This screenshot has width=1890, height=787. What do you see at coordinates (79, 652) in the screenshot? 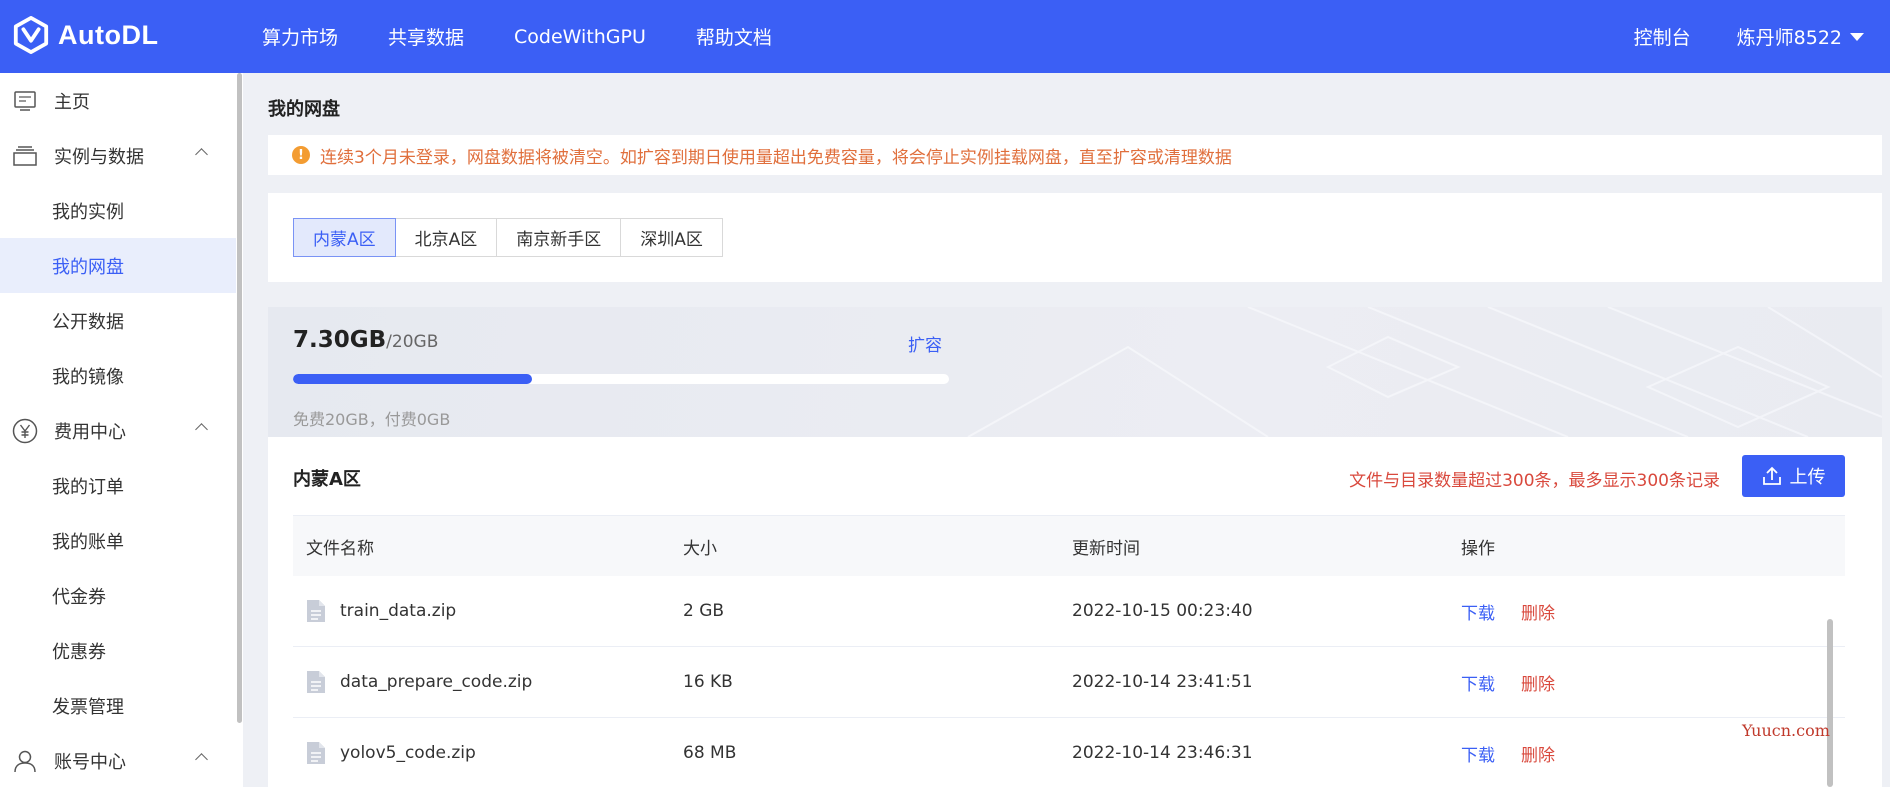
I see `sidebar-item-label: 优惠券` at bounding box center [79, 652].